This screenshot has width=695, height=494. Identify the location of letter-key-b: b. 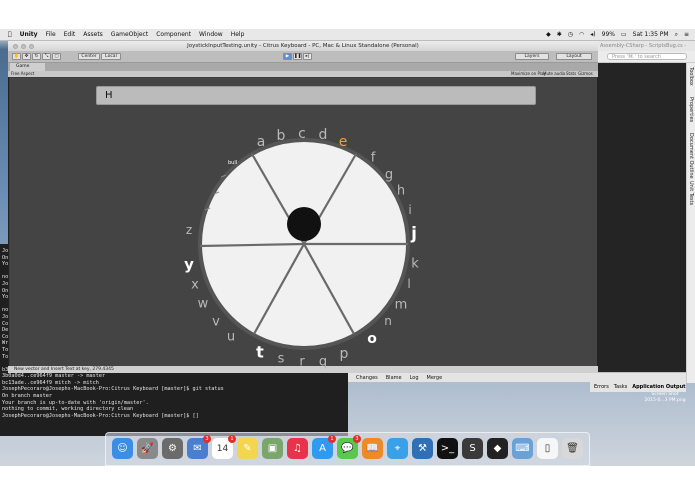
(281, 136).